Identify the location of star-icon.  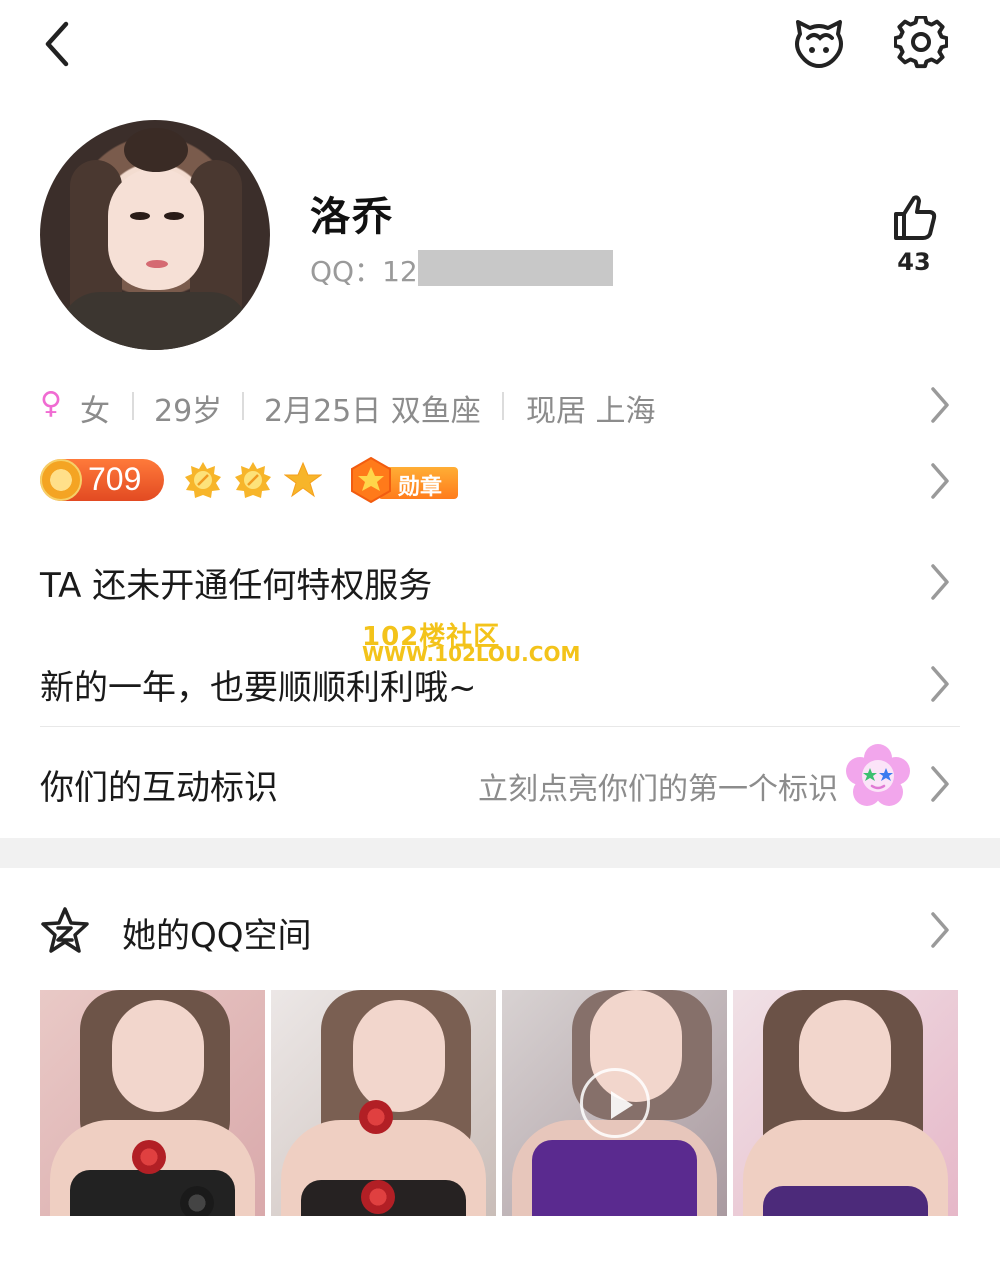
(303, 479).